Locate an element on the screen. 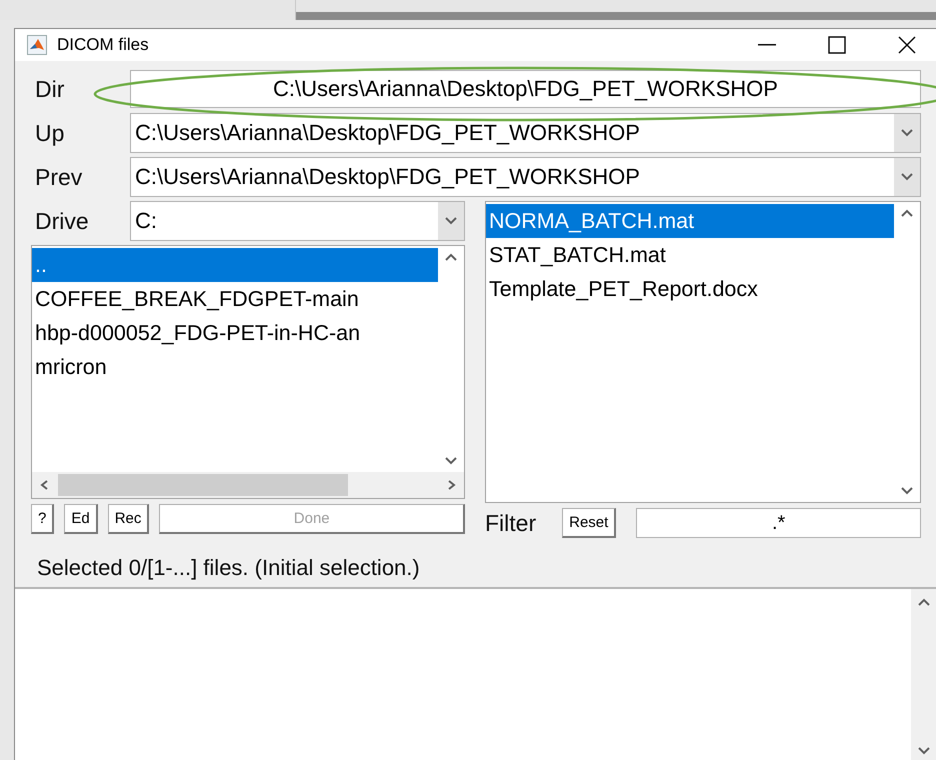 The image size is (936, 760). file-item: STAT_BATCH.mat is located at coordinates (690, 255).